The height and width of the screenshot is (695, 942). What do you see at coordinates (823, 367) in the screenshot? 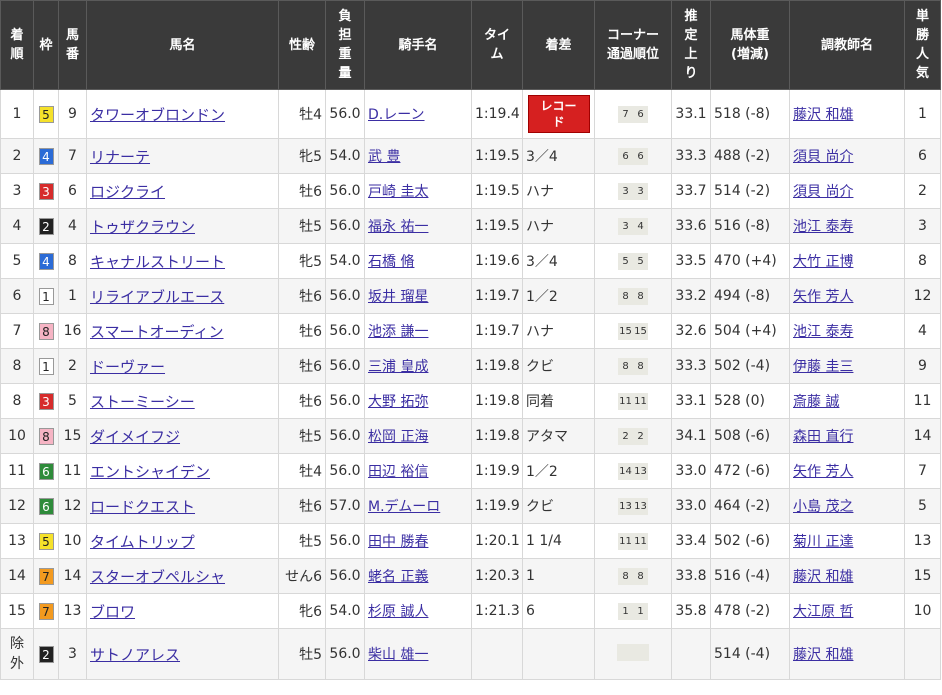
I see `trainer-link: 伊藤 圭三` at bounding box center [823, 367].